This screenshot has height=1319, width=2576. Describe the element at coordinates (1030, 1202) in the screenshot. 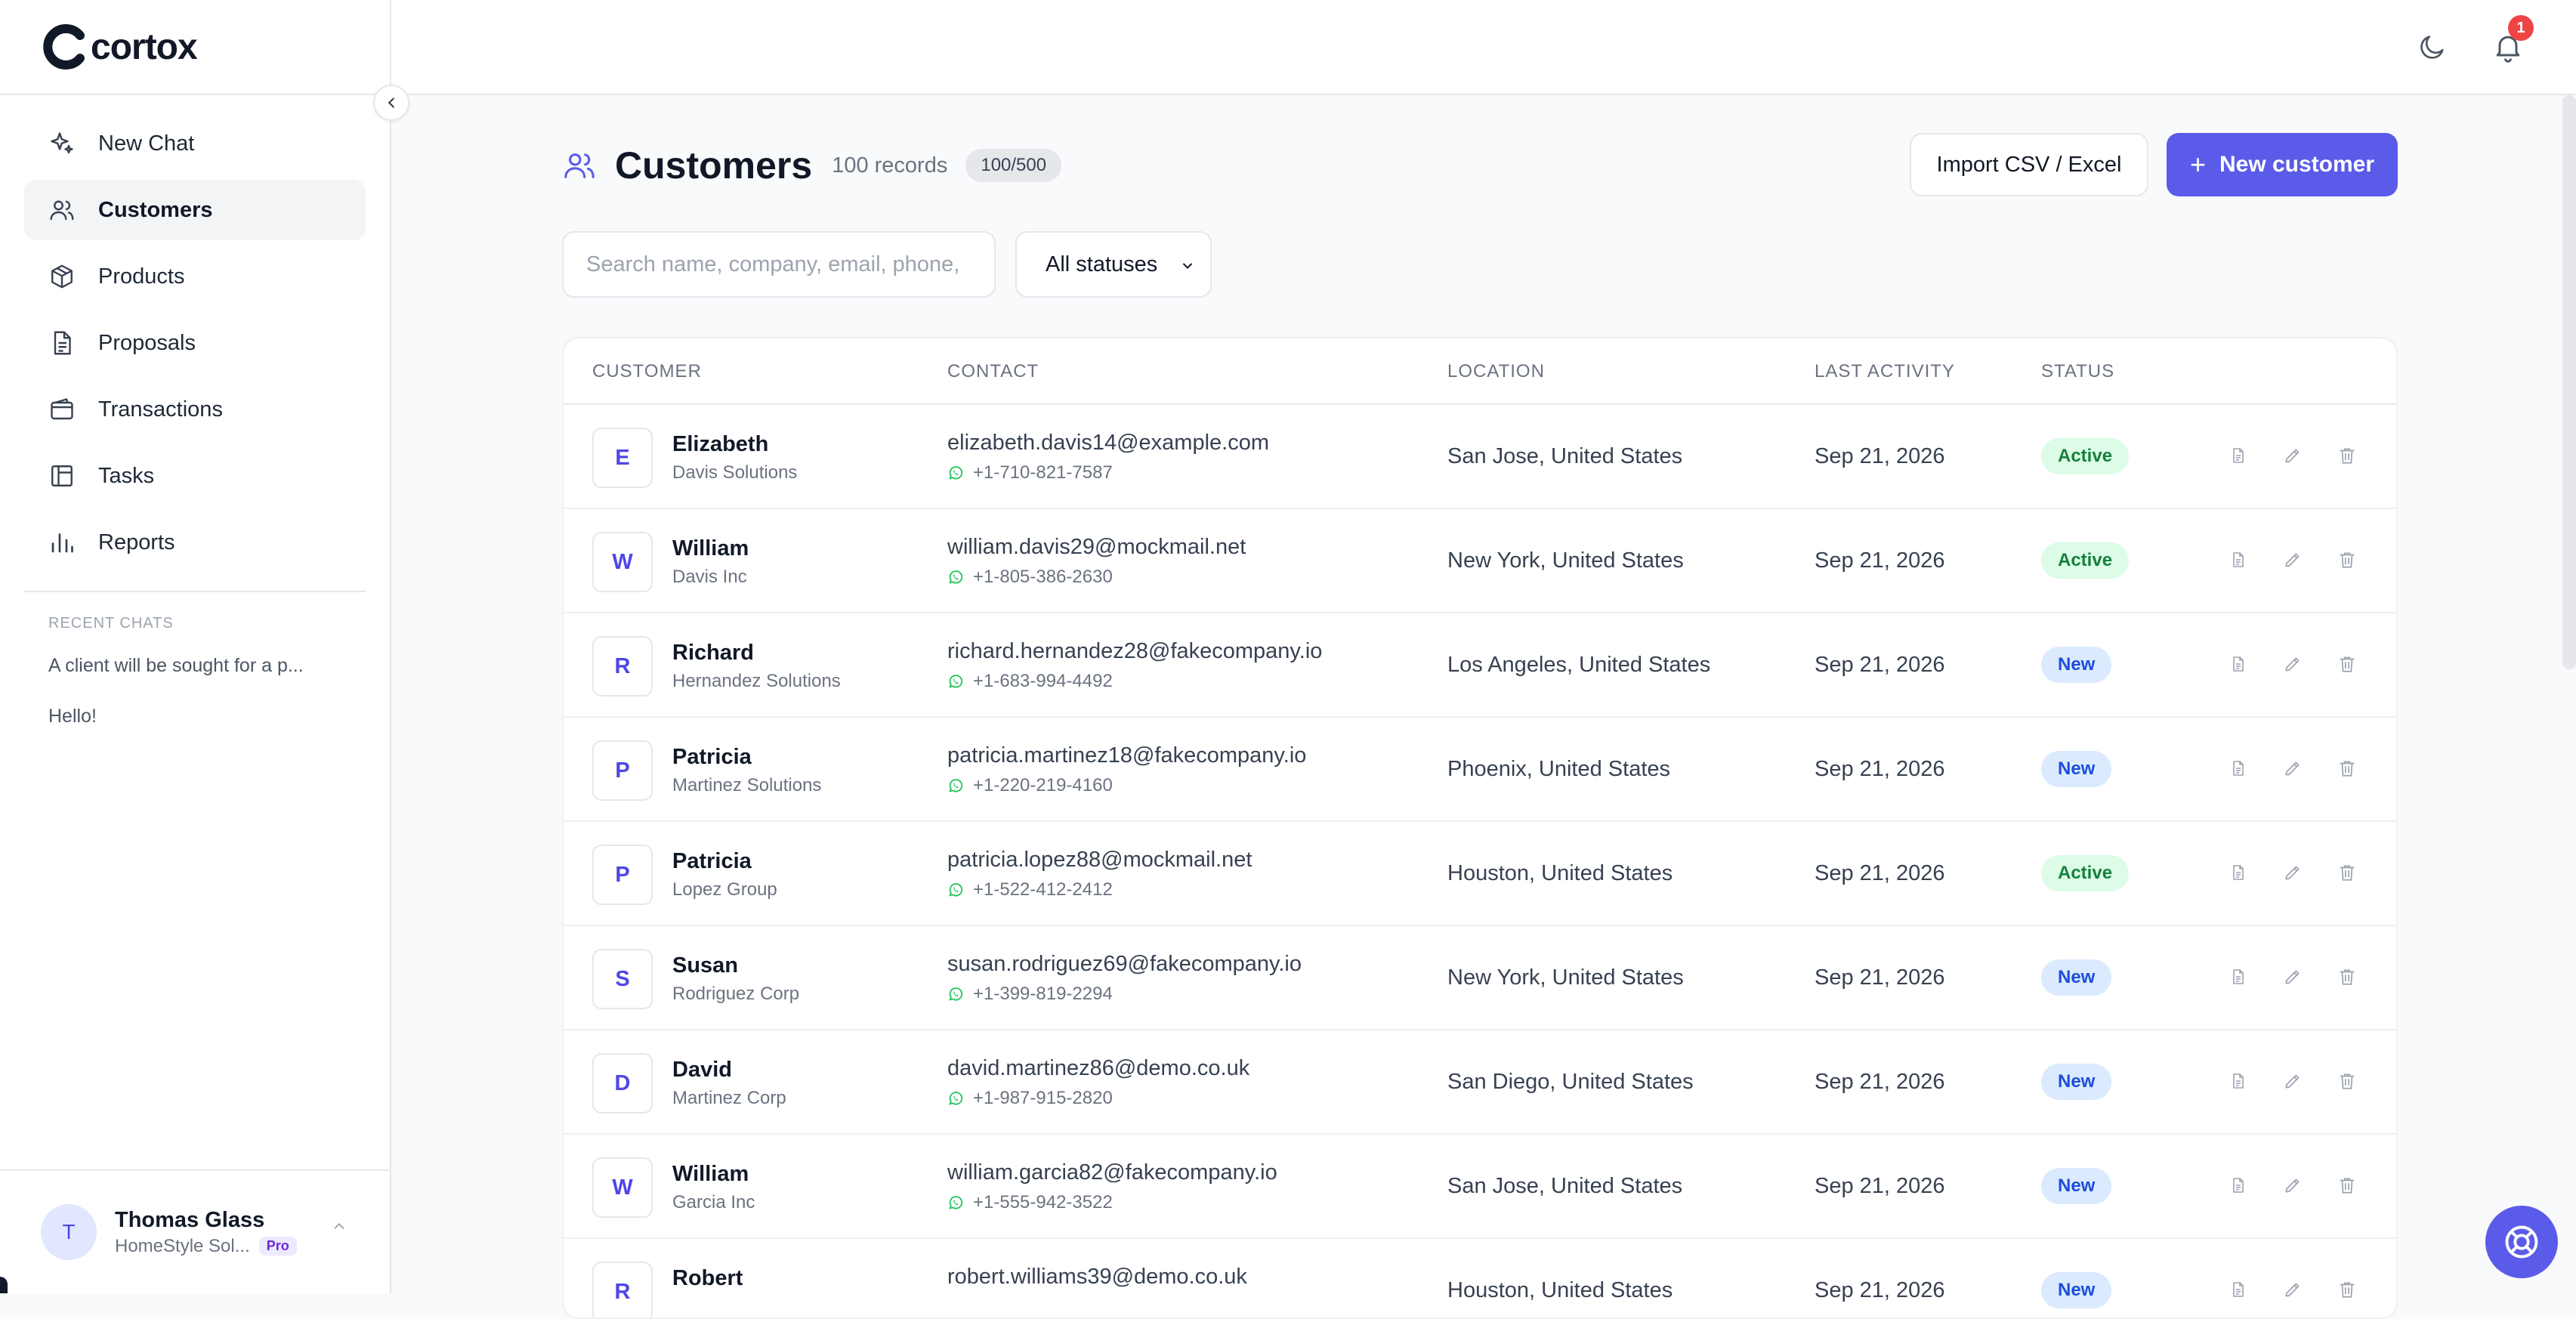

I see `customer-phone: +1-555-942-3522` at that location.